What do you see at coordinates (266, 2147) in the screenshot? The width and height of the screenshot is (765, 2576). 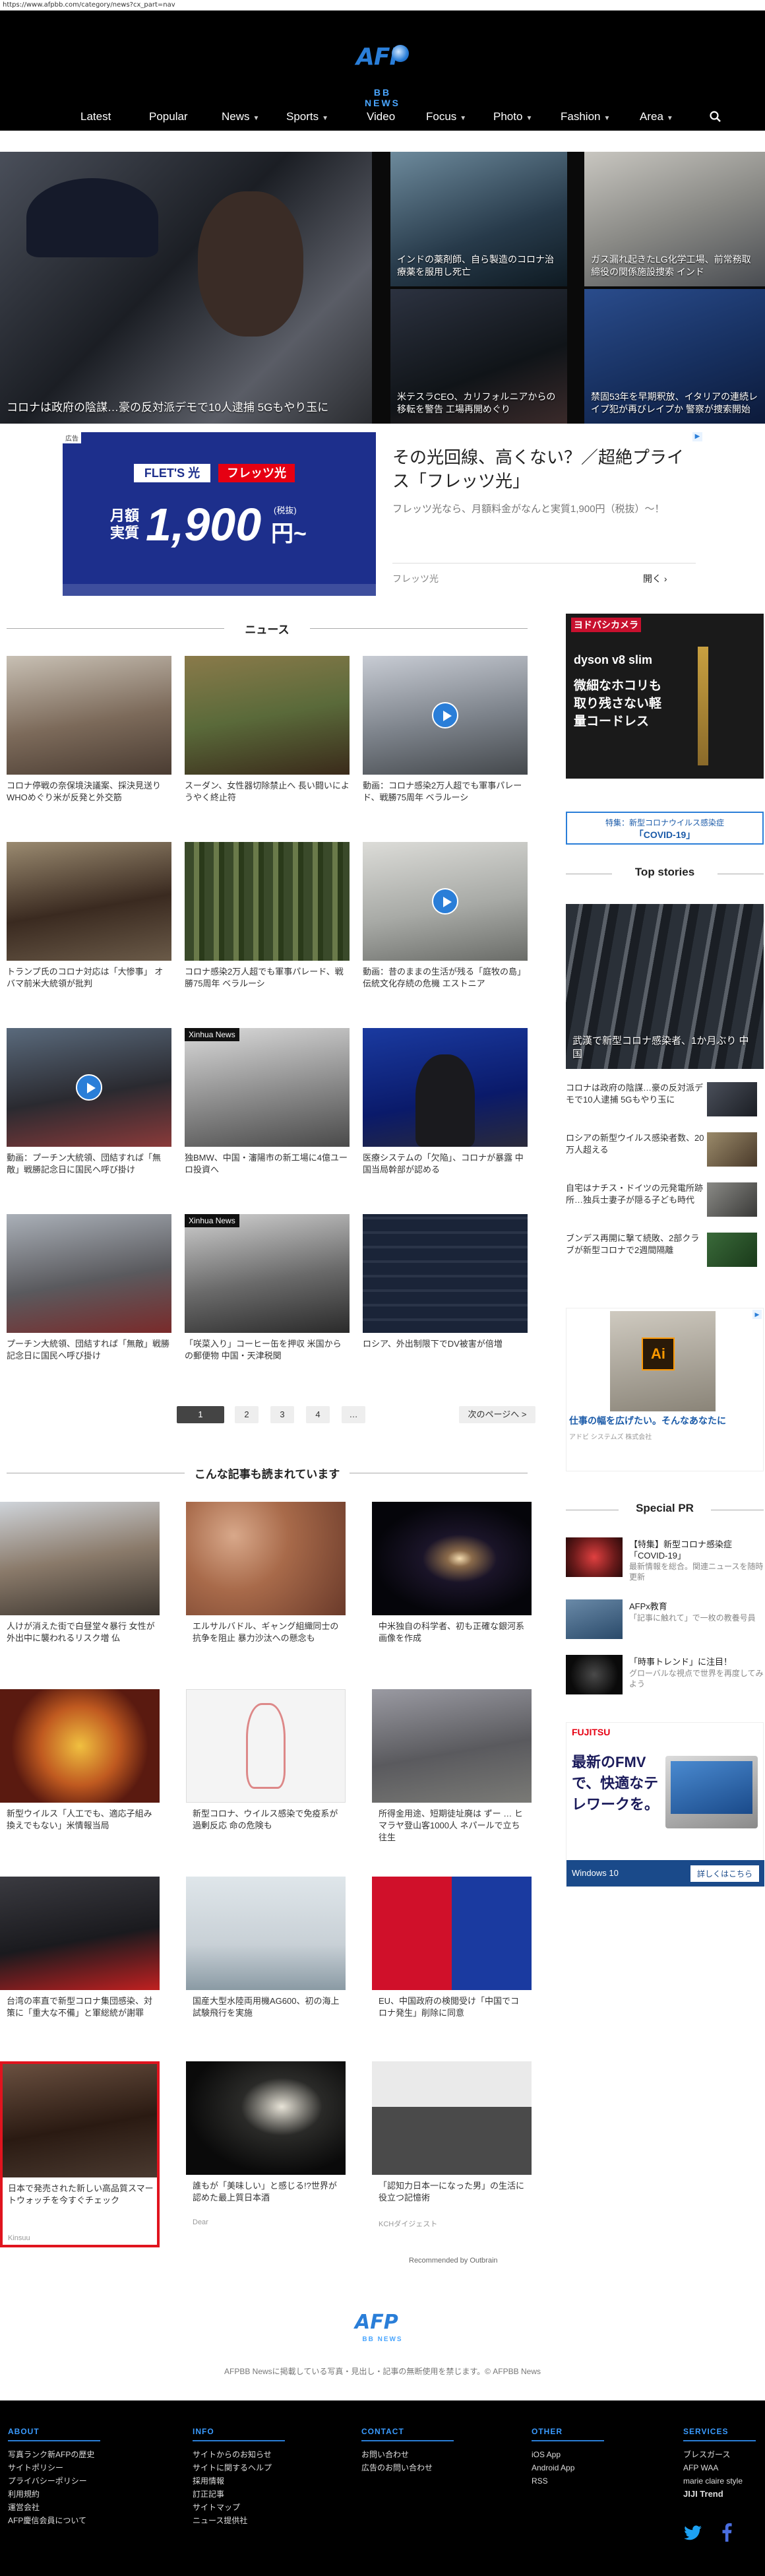 I see `also-card: 誰もが「美味しい」と感じる!?世界が認めた最上質日本酒 Dear` at bounding box center [266, 2147].